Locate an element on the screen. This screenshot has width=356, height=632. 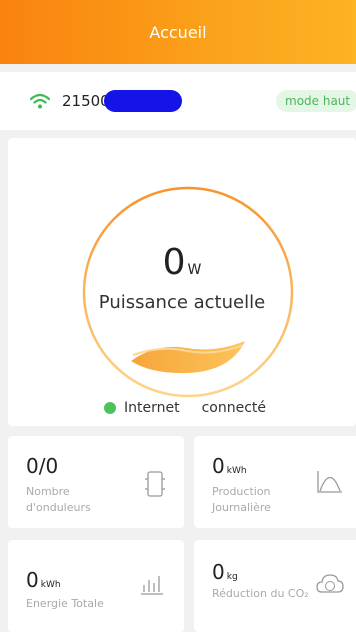
redaction-mark is located at coordinates (143, 101).